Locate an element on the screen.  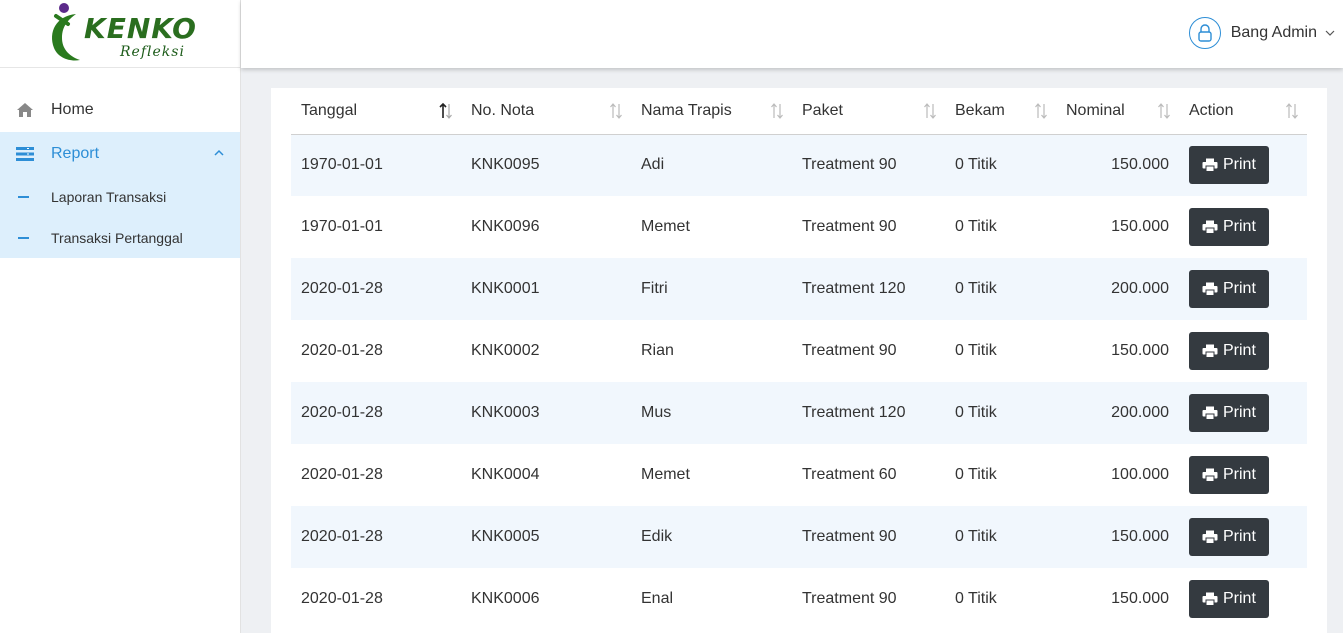
user-icon is located at coordinates (1204, 33).